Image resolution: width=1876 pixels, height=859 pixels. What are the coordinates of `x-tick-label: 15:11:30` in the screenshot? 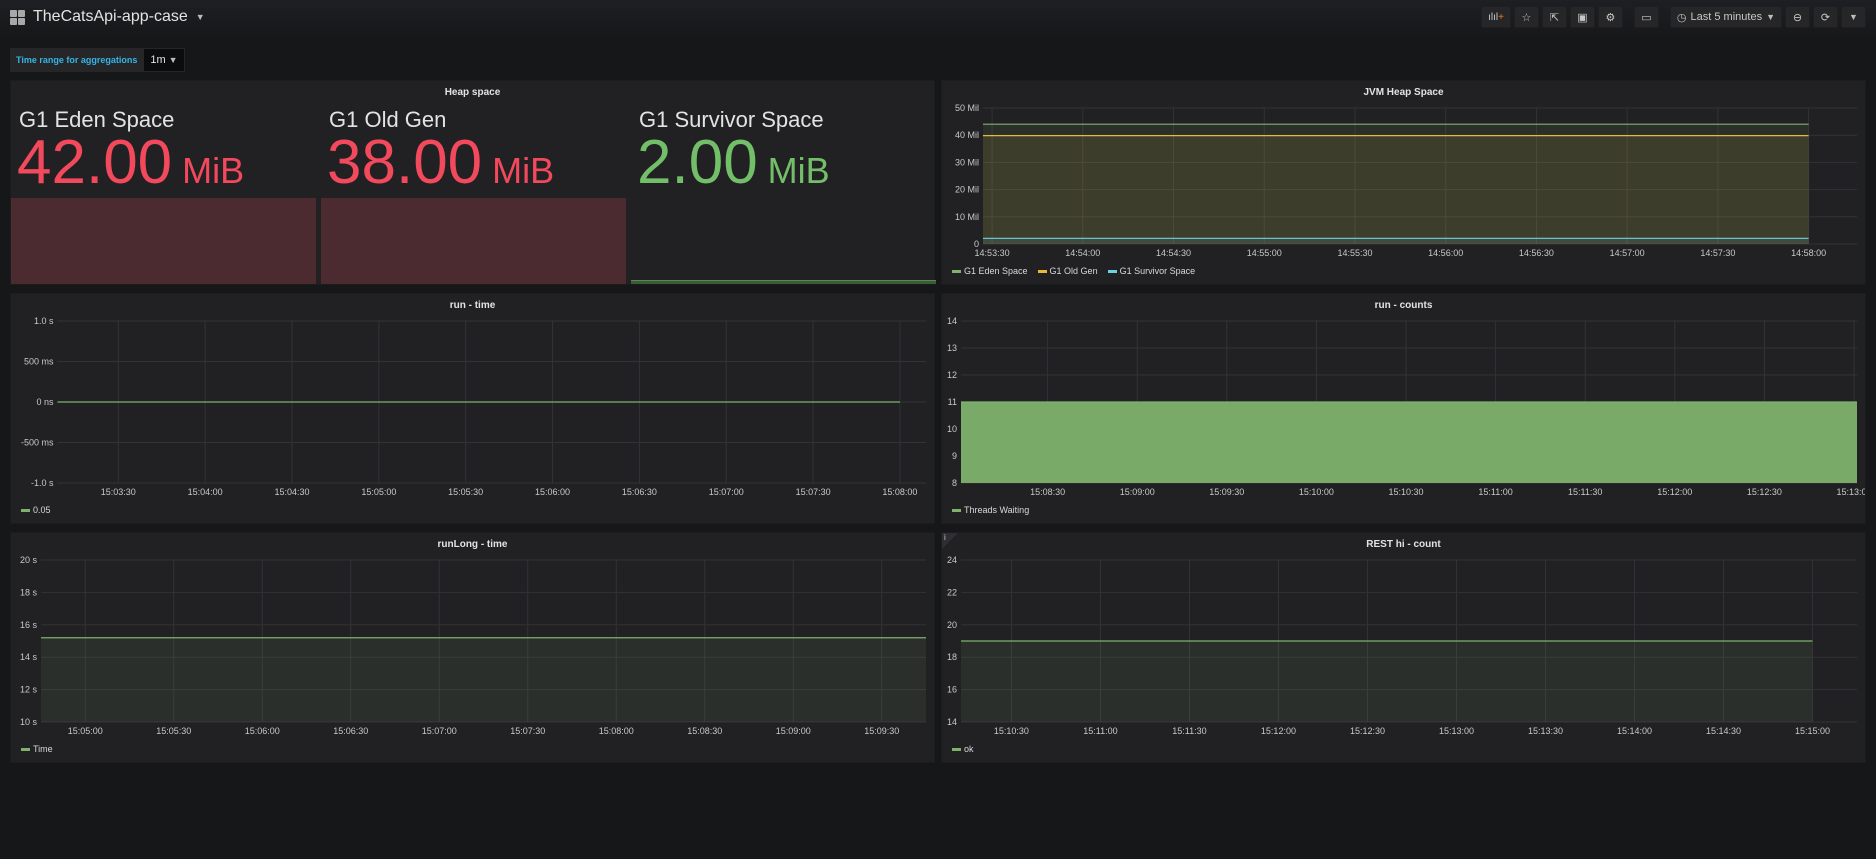 It's located at (1585, 492).